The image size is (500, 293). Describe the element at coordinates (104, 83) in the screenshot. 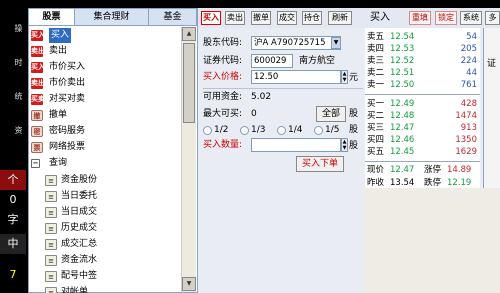

I see `tree-item-market-sell: 卖出 市价卖出` at that location.